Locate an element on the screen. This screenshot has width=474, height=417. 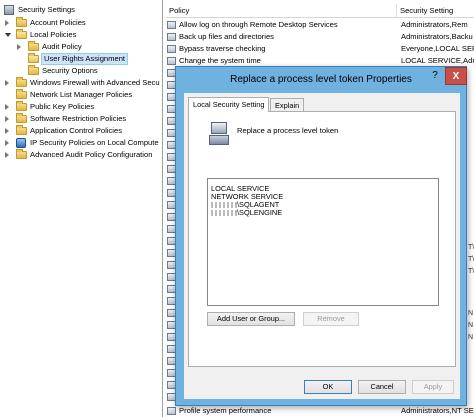
column-header-setting: Security Setting is located at coordinates (435, 11).